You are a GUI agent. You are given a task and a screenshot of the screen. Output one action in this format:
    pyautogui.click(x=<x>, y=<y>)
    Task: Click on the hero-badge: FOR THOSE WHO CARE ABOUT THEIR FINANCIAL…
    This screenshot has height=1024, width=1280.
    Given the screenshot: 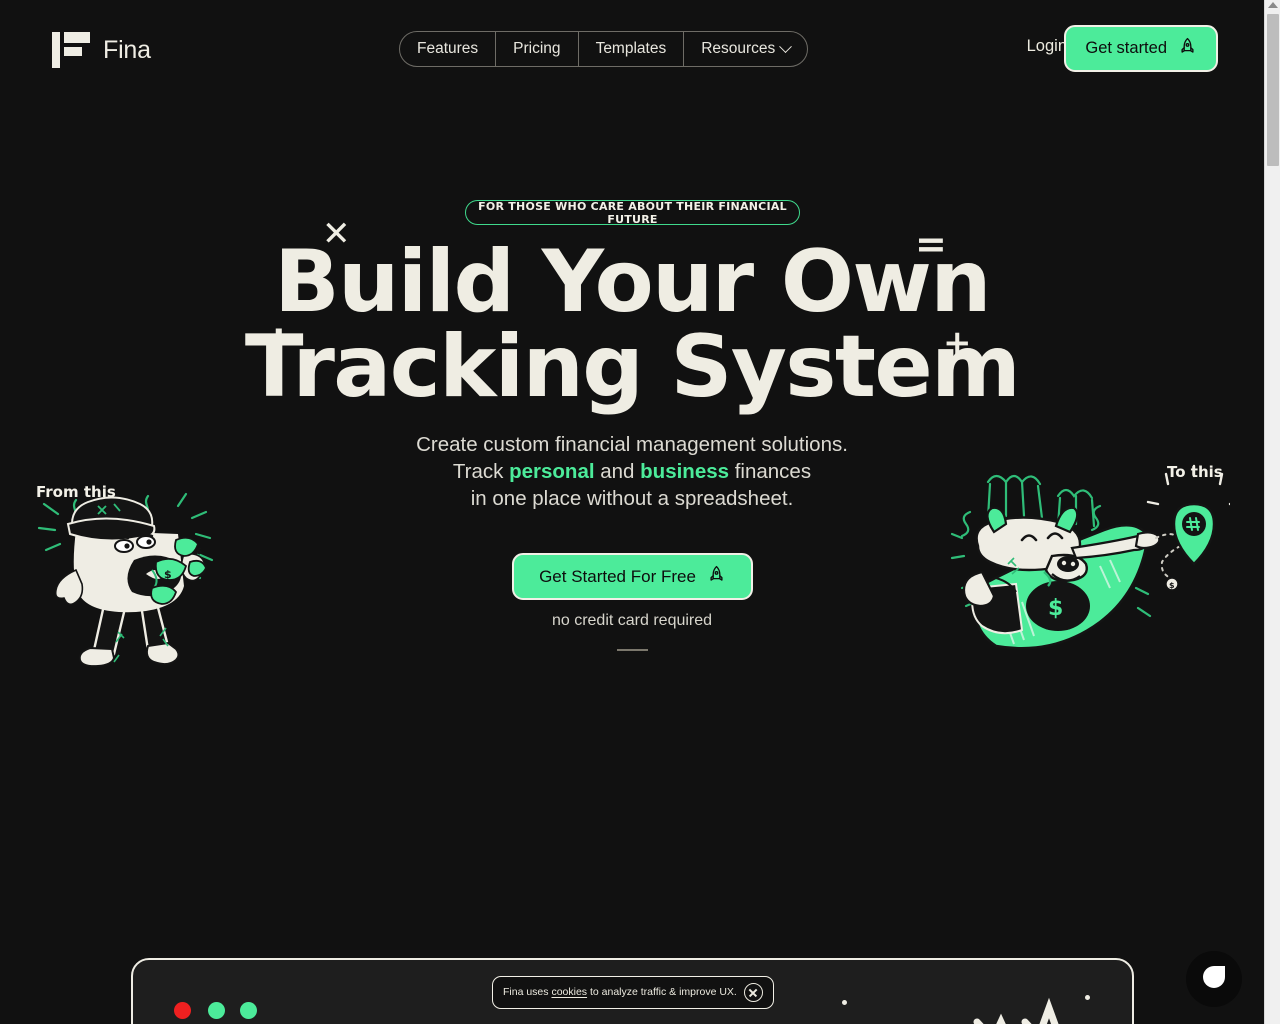 What is the action you would take?
    pyautogui.click(x=632, y=213)
    